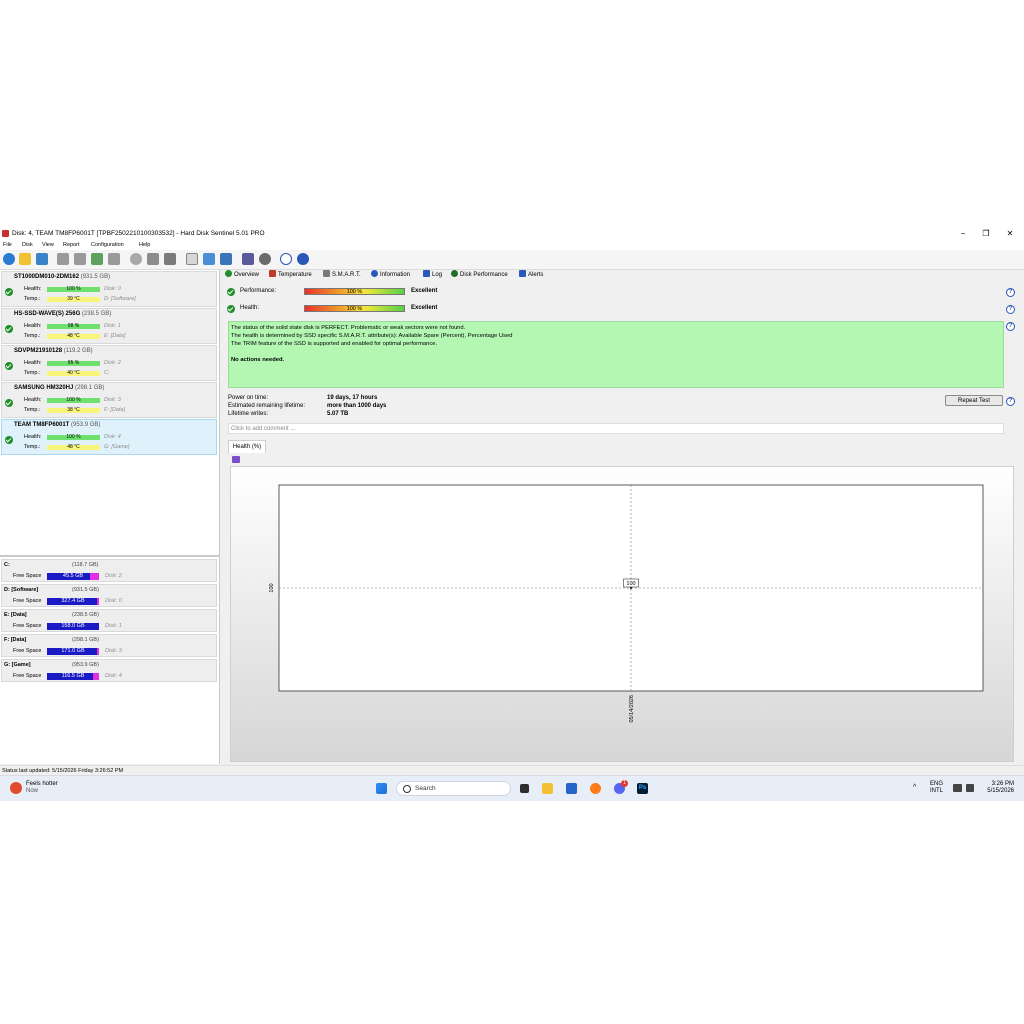  I want to click on disk-ref: Disk: 2, so click(113, 576).